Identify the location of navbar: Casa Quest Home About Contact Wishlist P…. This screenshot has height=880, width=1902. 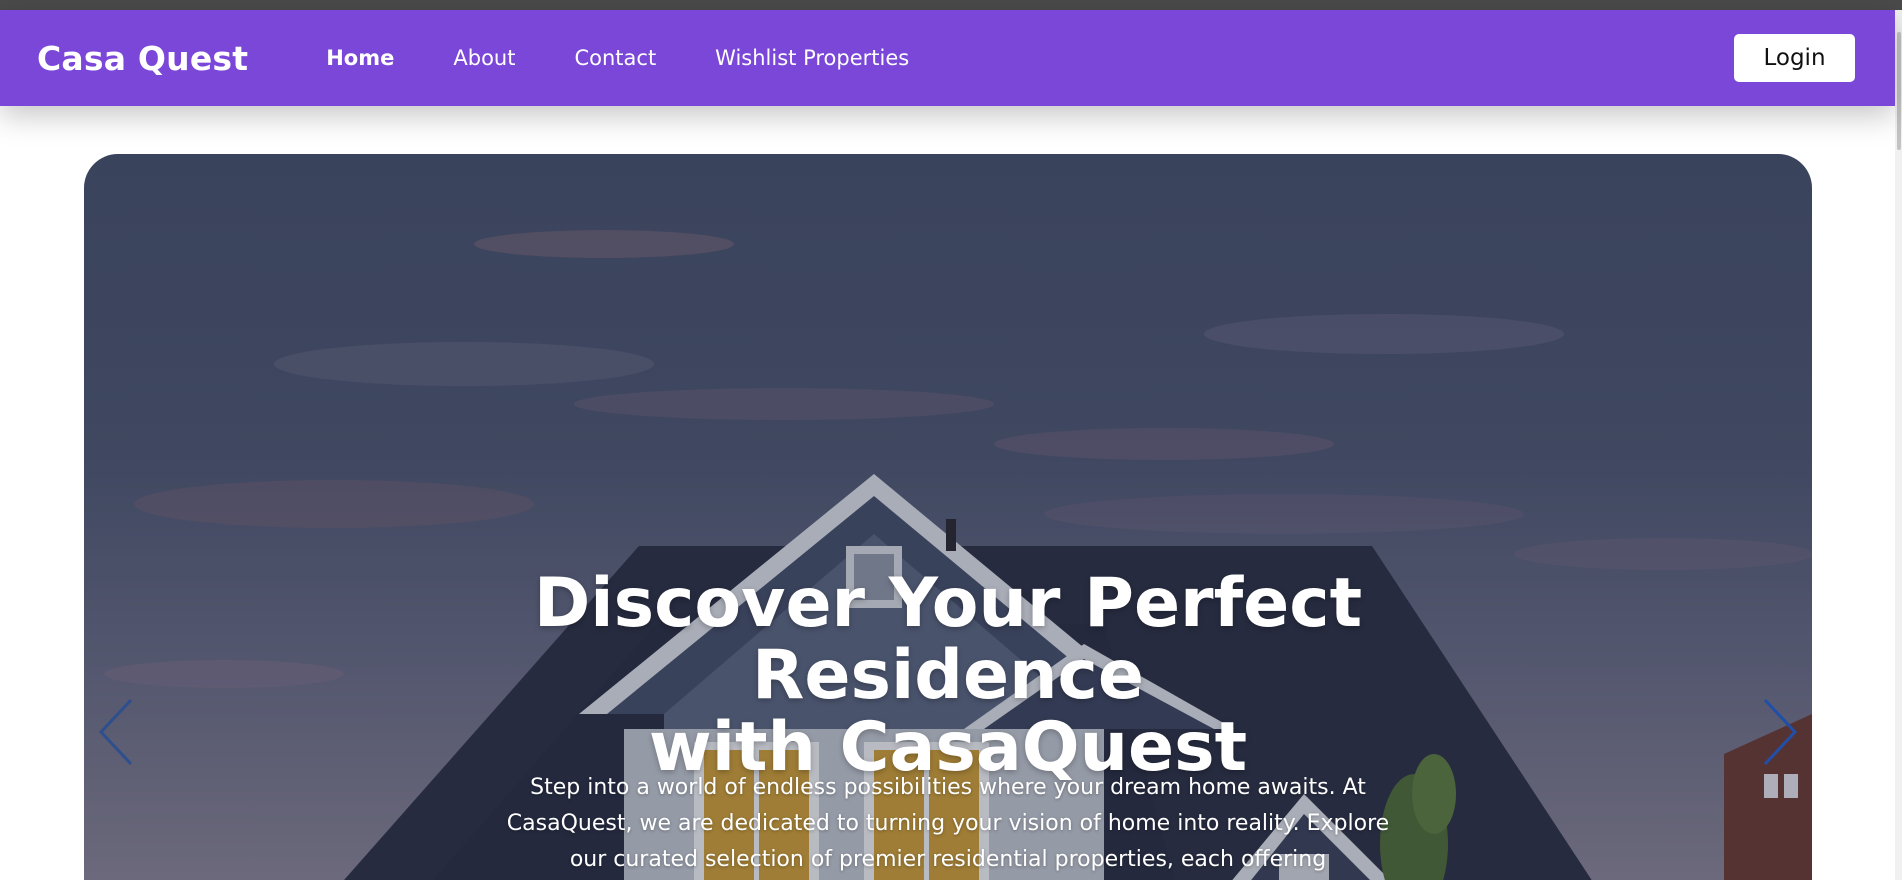
(947, 58).